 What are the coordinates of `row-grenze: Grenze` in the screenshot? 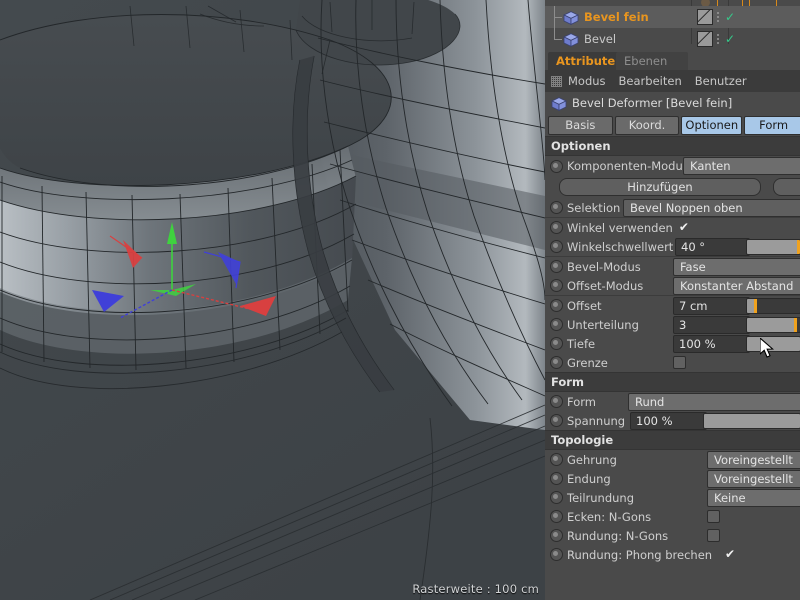 It's located at (672, 362).